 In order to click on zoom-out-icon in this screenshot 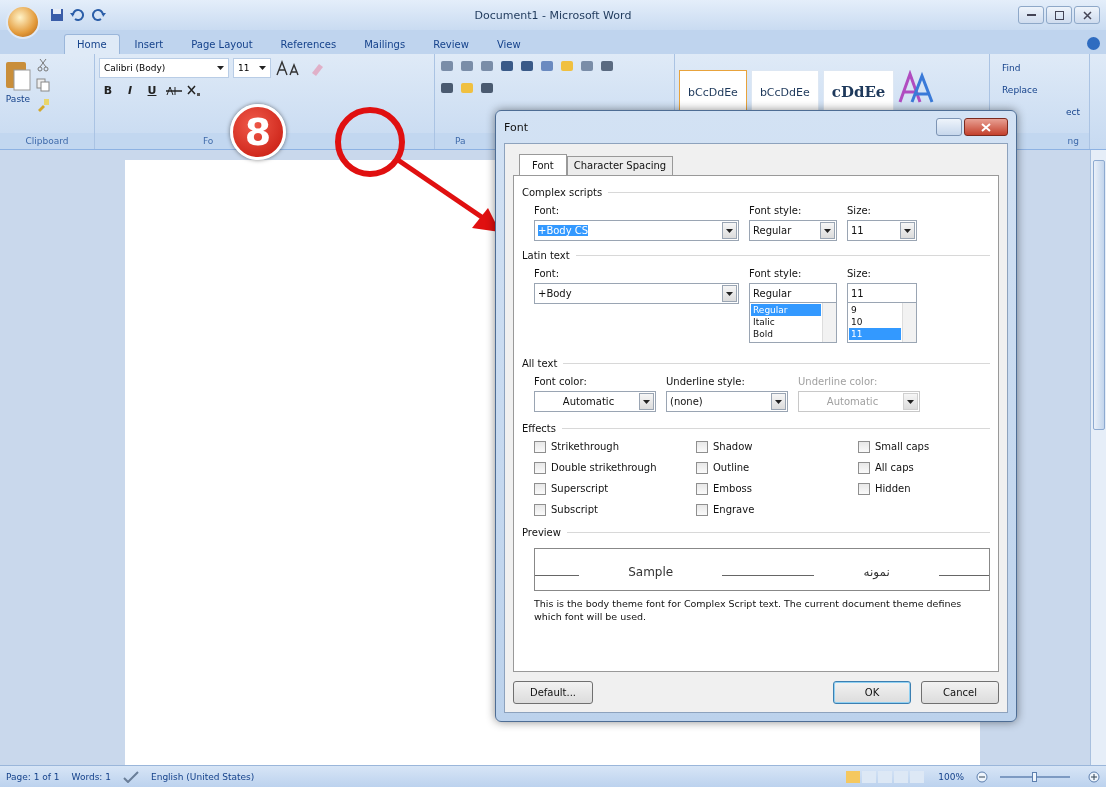, I will do `click(982, 776)`.